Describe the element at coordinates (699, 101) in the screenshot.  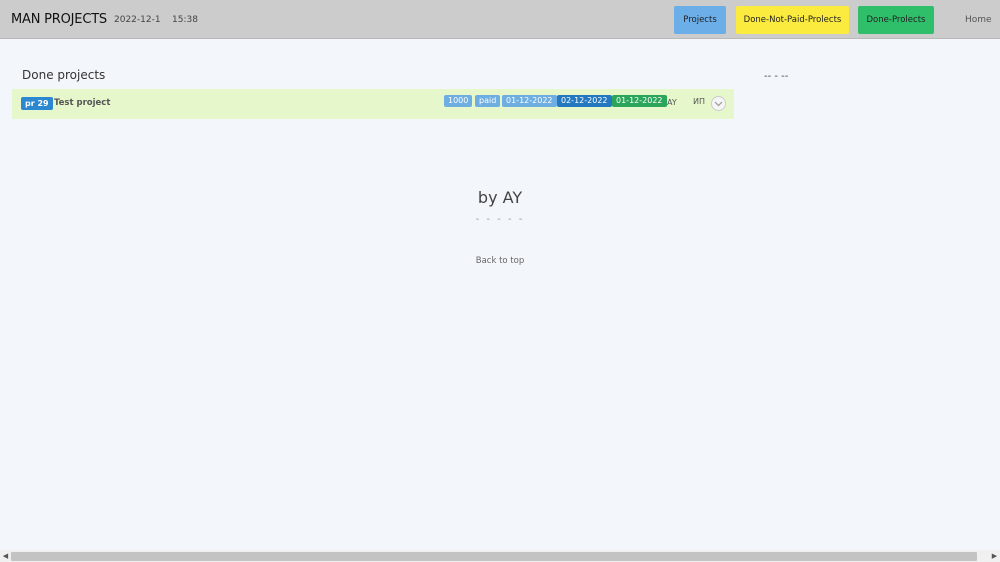
I see `project-org: ИП` at that location.